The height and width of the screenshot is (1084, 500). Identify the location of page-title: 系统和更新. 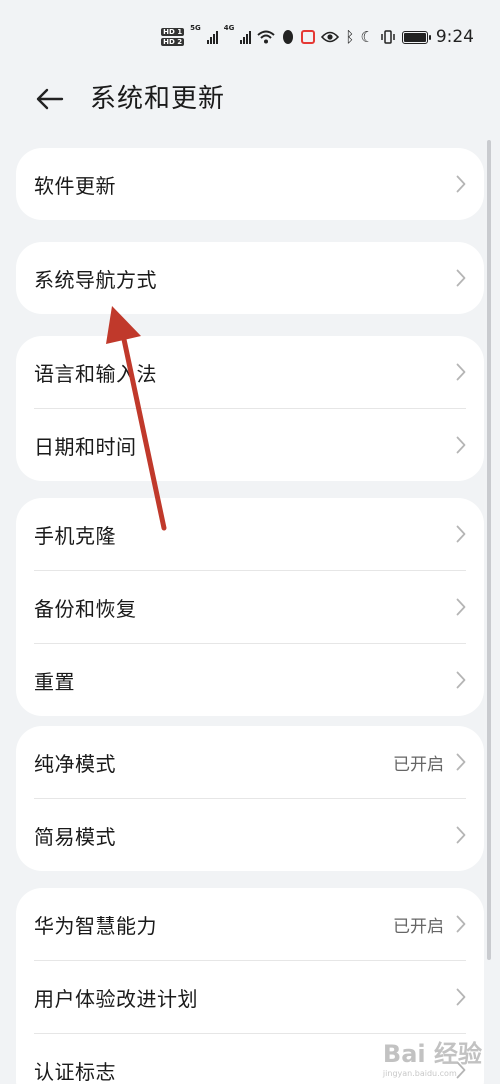
(158, 99).